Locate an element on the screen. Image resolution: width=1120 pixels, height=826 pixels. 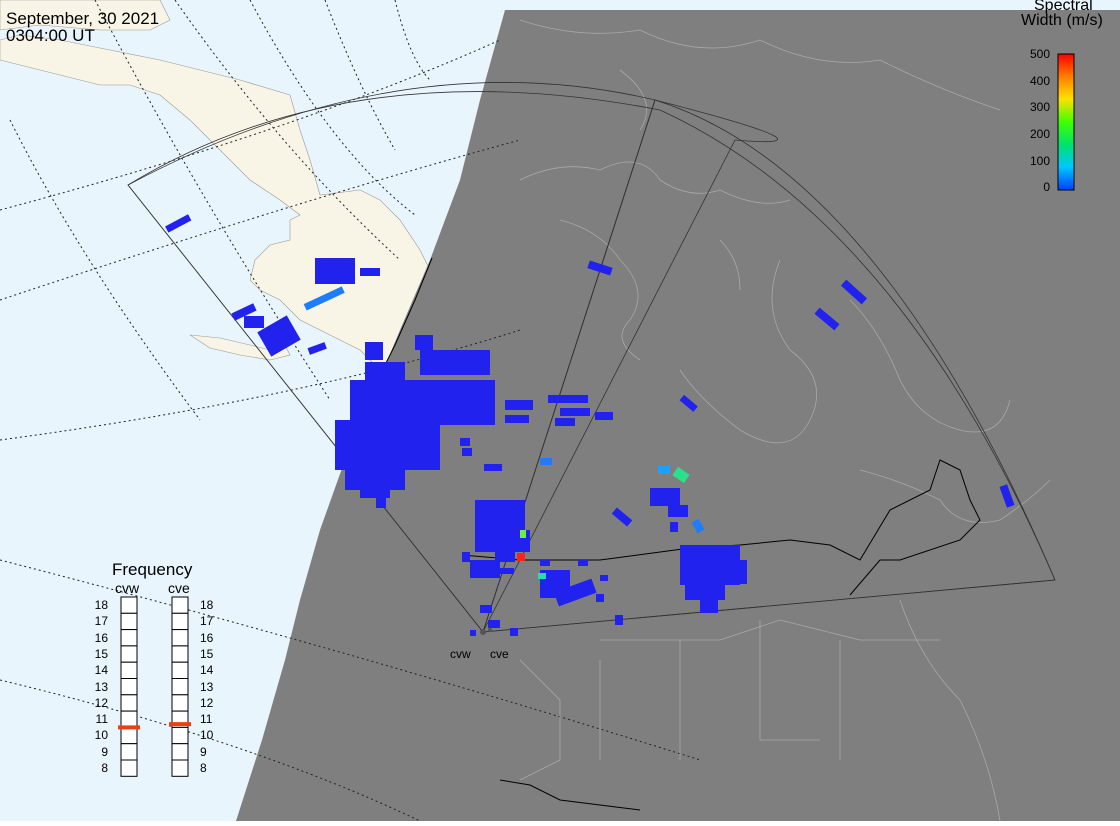
site-label-cve: cve is located at coordinates (499, 654).